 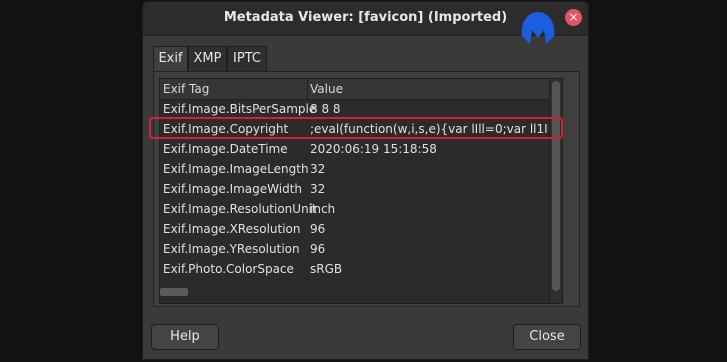 I want to click on table-row: Exif.Image.ImageWidth 32, so click(x=361, y=189).